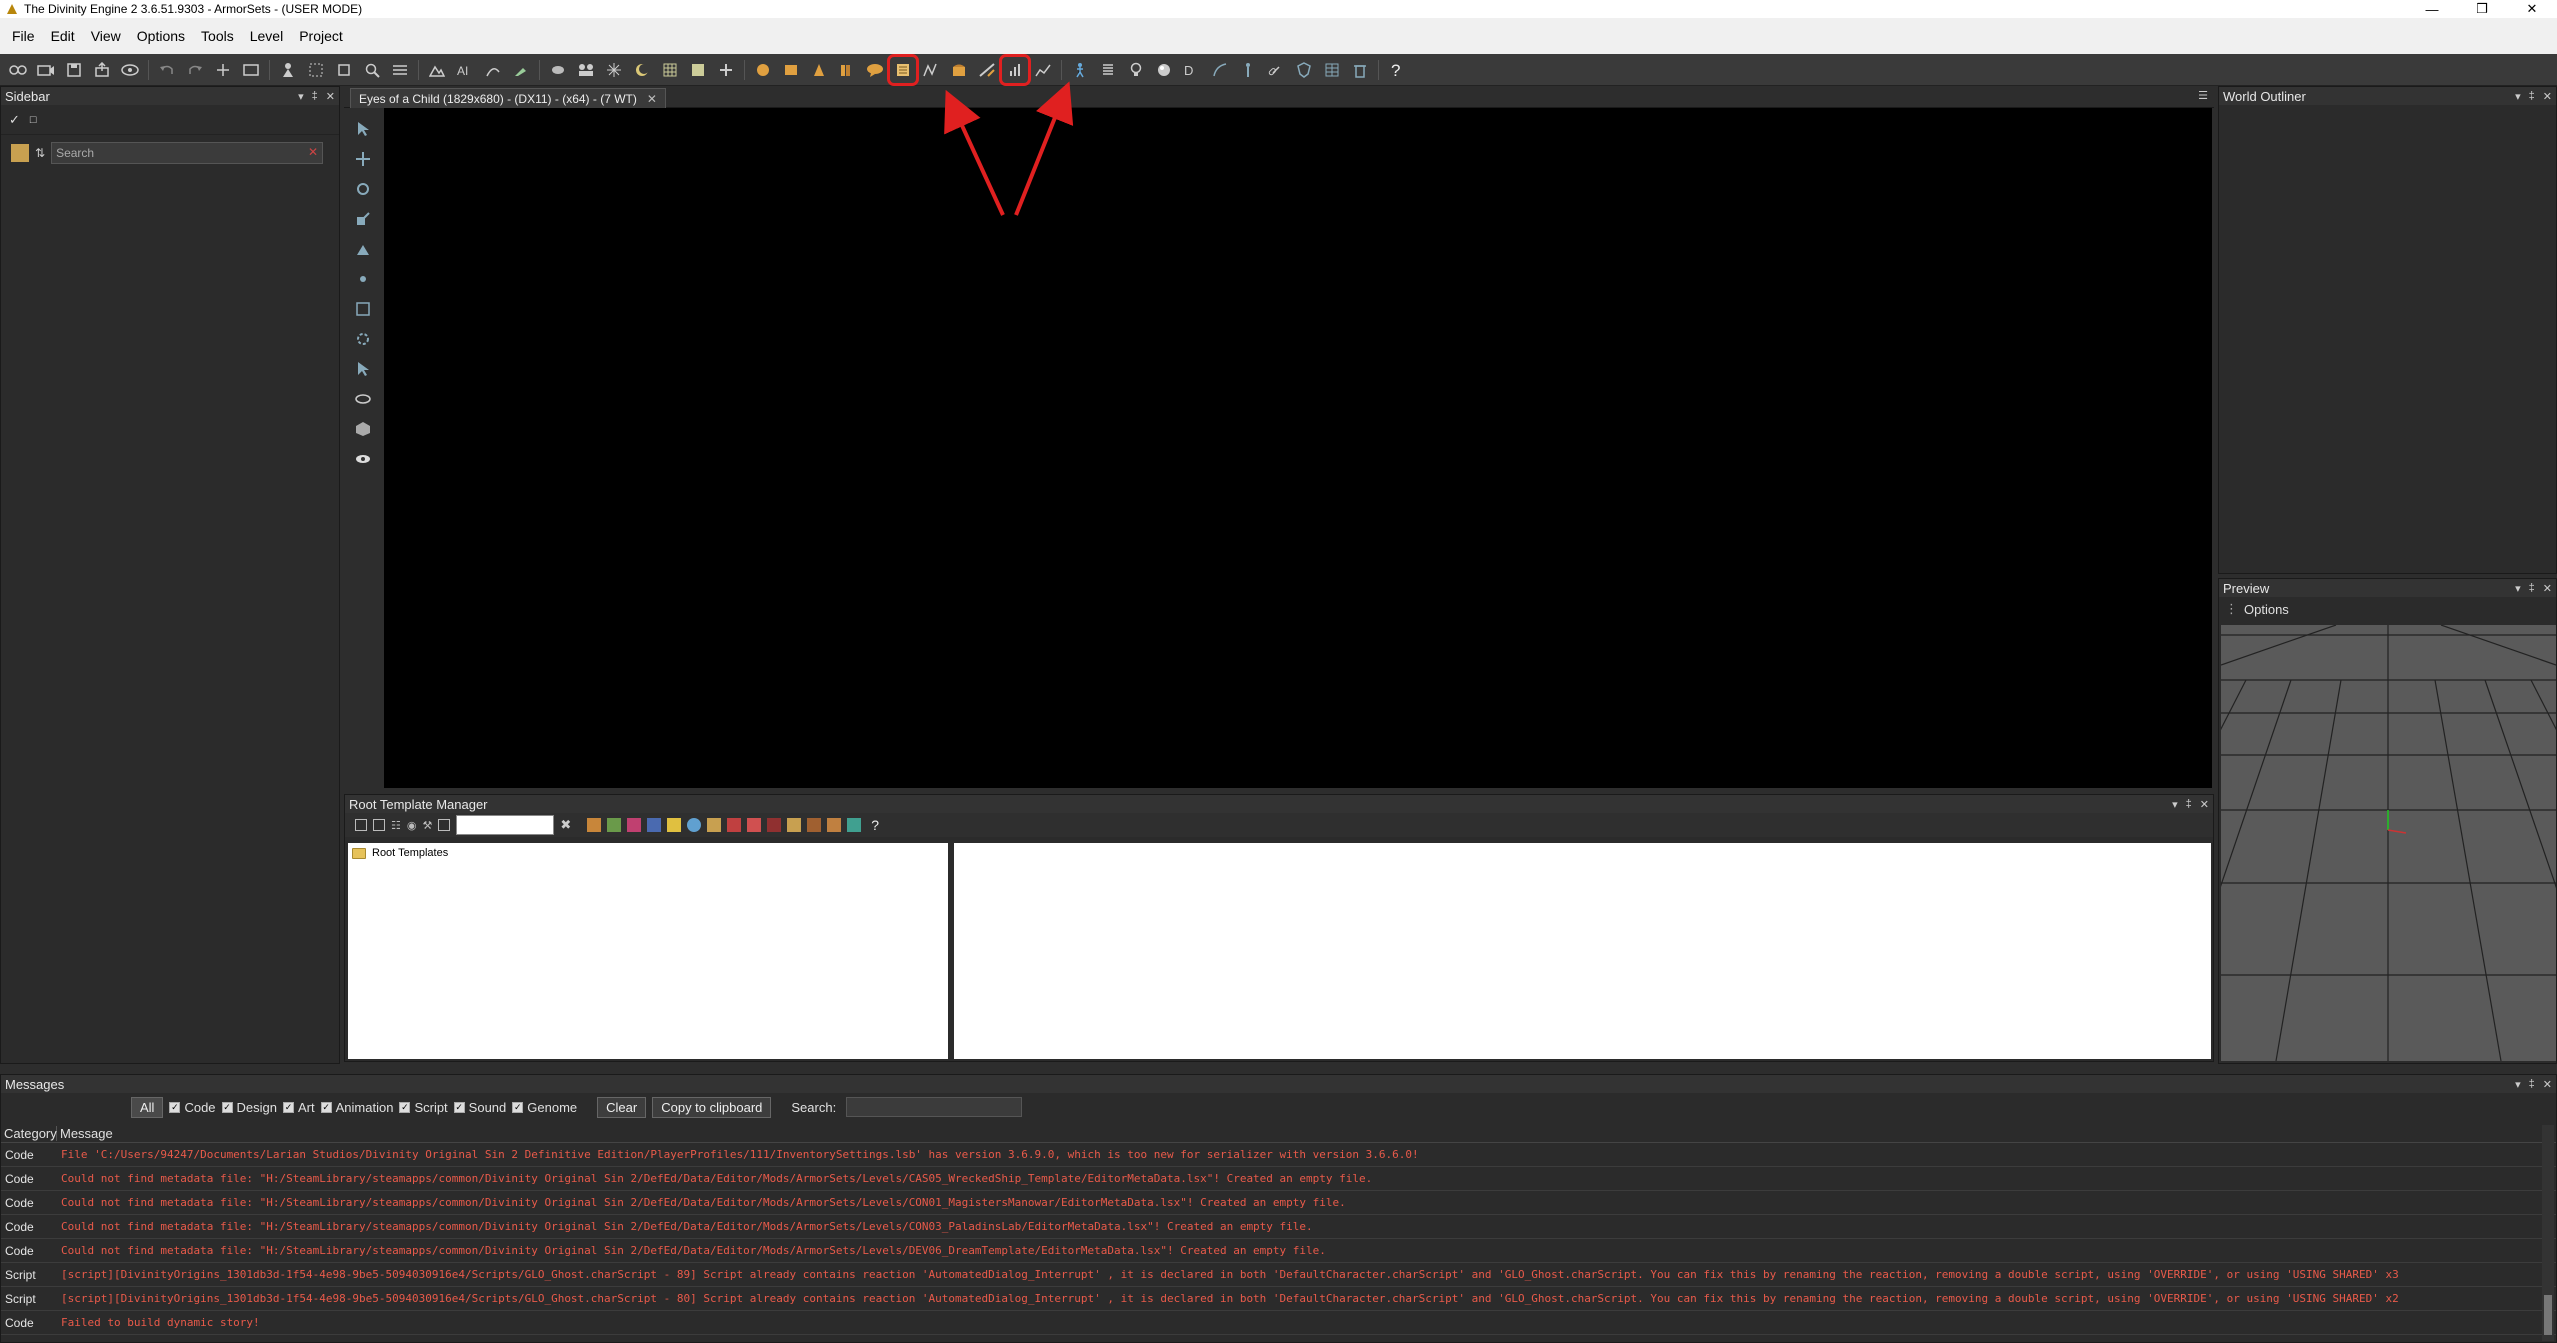  What do you see at coordinates (363, 129) in the screenshot?
I see `select-tool-icon` at bounding box center [363, 129].